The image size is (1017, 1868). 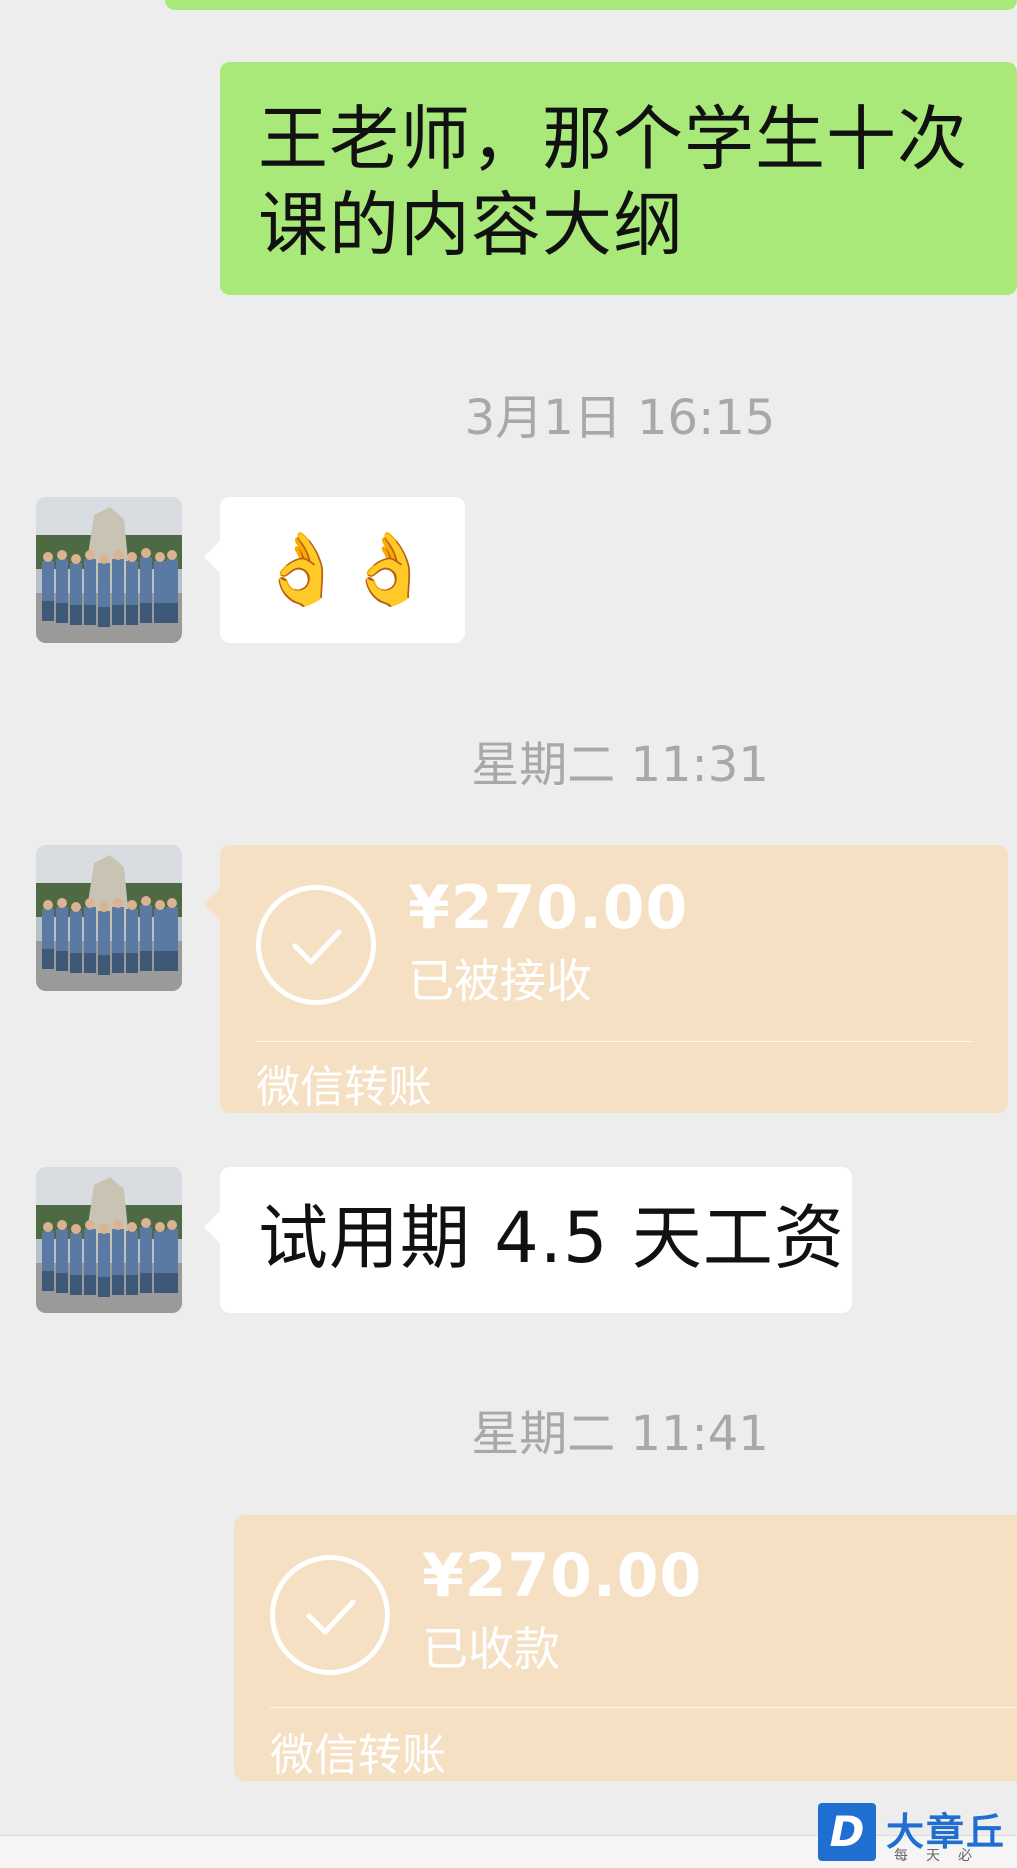 What do you see at coordinates (847, 1832) in the screenshot?
I see `watermark-mark: D` at bounding box center [847, 1832].